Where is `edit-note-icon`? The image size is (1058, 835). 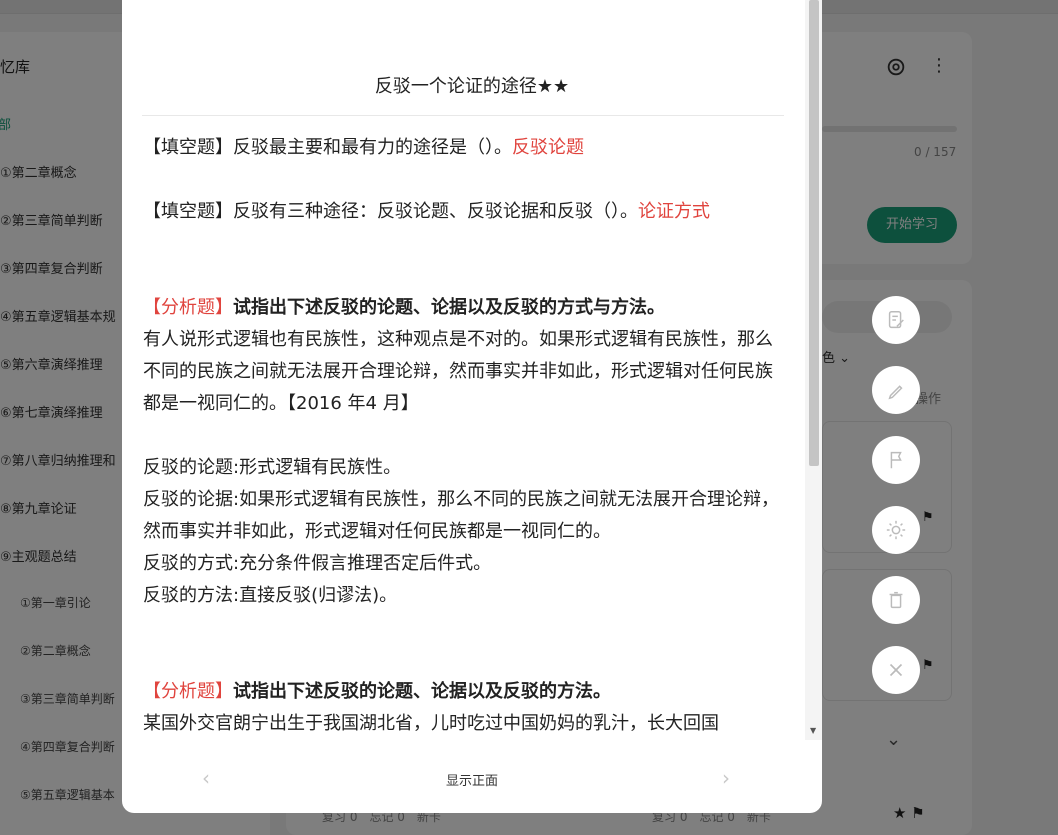
edit-note-icon is located at coordinates (896, 320).